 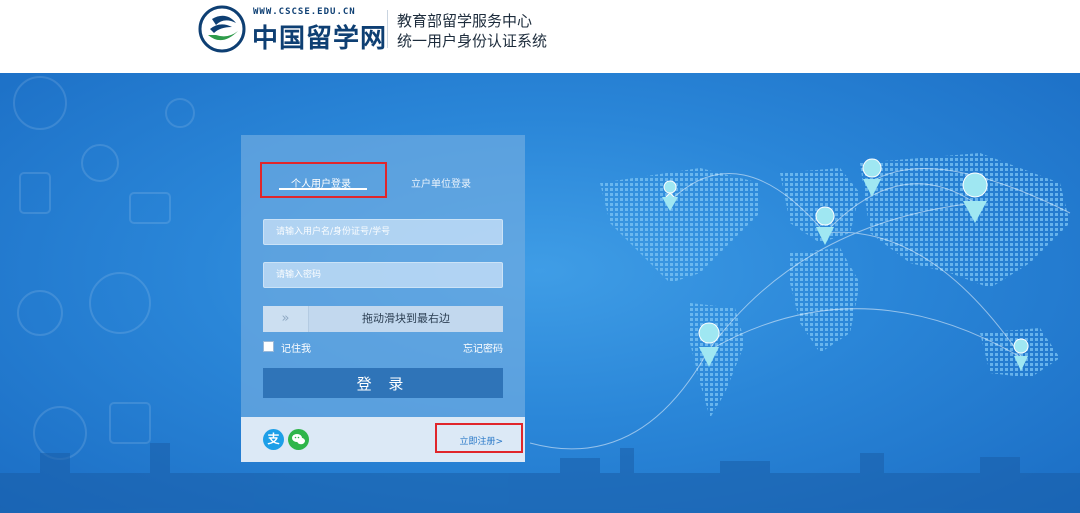 What do you see at coordinates (465, 21) in the screenshot?
I see `org-name: 教育部留学服务中心` at bounding box center [465, 21].